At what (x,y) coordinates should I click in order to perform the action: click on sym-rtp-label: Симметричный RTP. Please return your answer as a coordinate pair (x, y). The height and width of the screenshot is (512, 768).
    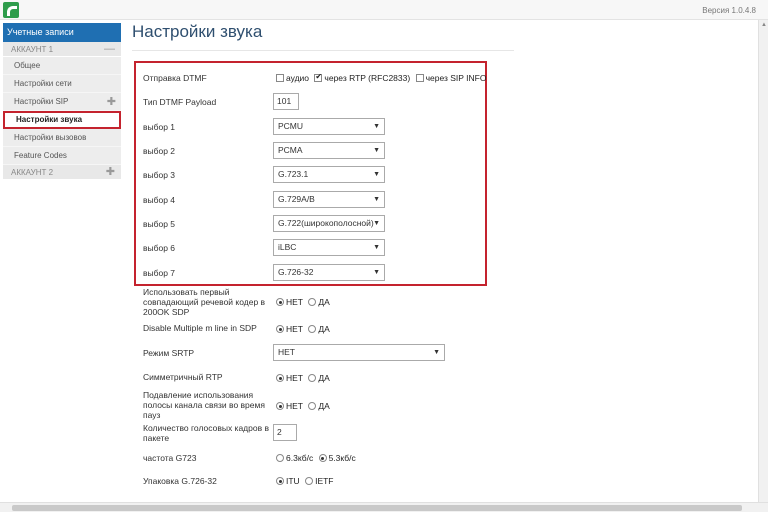
    Looking at the image, I should click on (183, 377).